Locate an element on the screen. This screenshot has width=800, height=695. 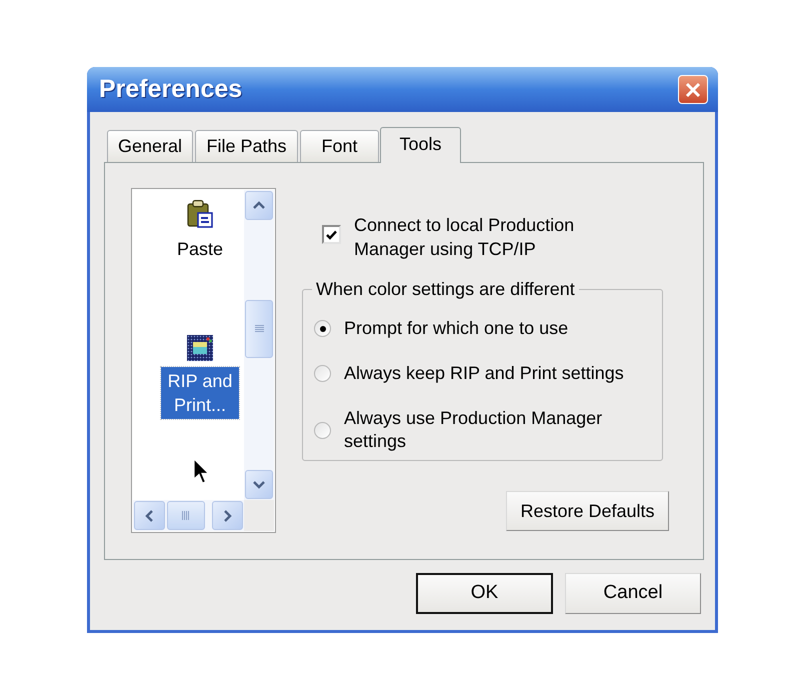
radio-label: Always keep RIP and Print settings is located at coordinates (500, 373).